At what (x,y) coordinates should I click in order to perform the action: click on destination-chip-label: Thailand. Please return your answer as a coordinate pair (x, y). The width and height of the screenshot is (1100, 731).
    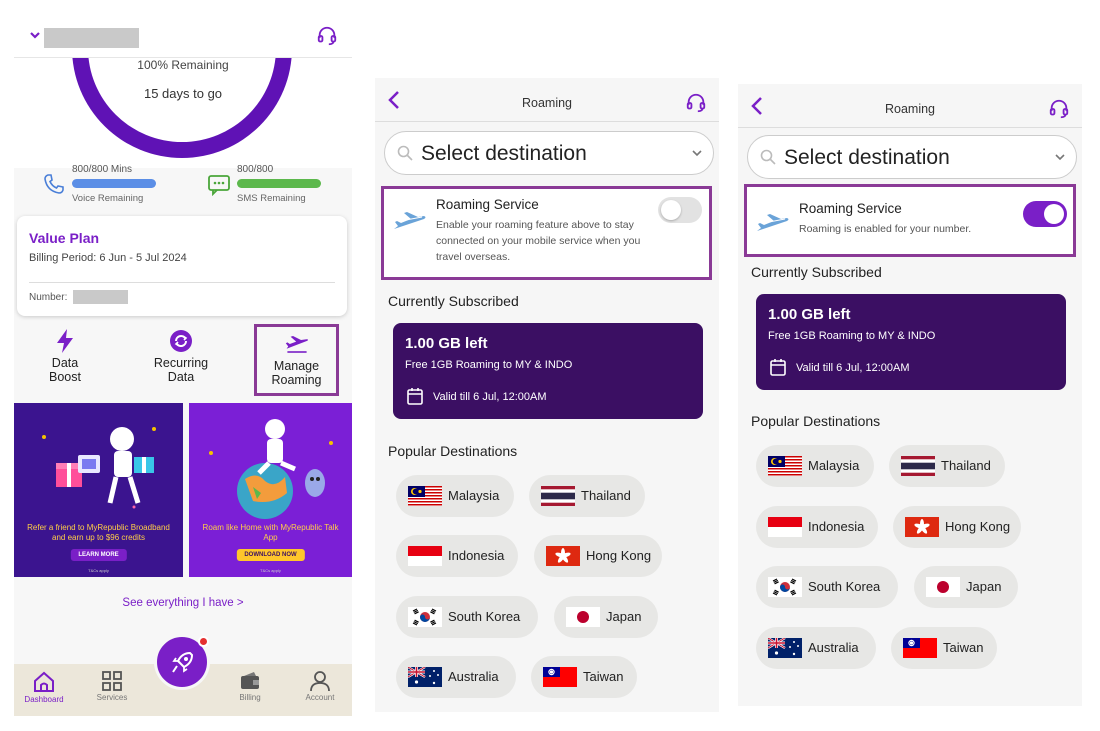
    Looking at the image, I should click on (606, 495).